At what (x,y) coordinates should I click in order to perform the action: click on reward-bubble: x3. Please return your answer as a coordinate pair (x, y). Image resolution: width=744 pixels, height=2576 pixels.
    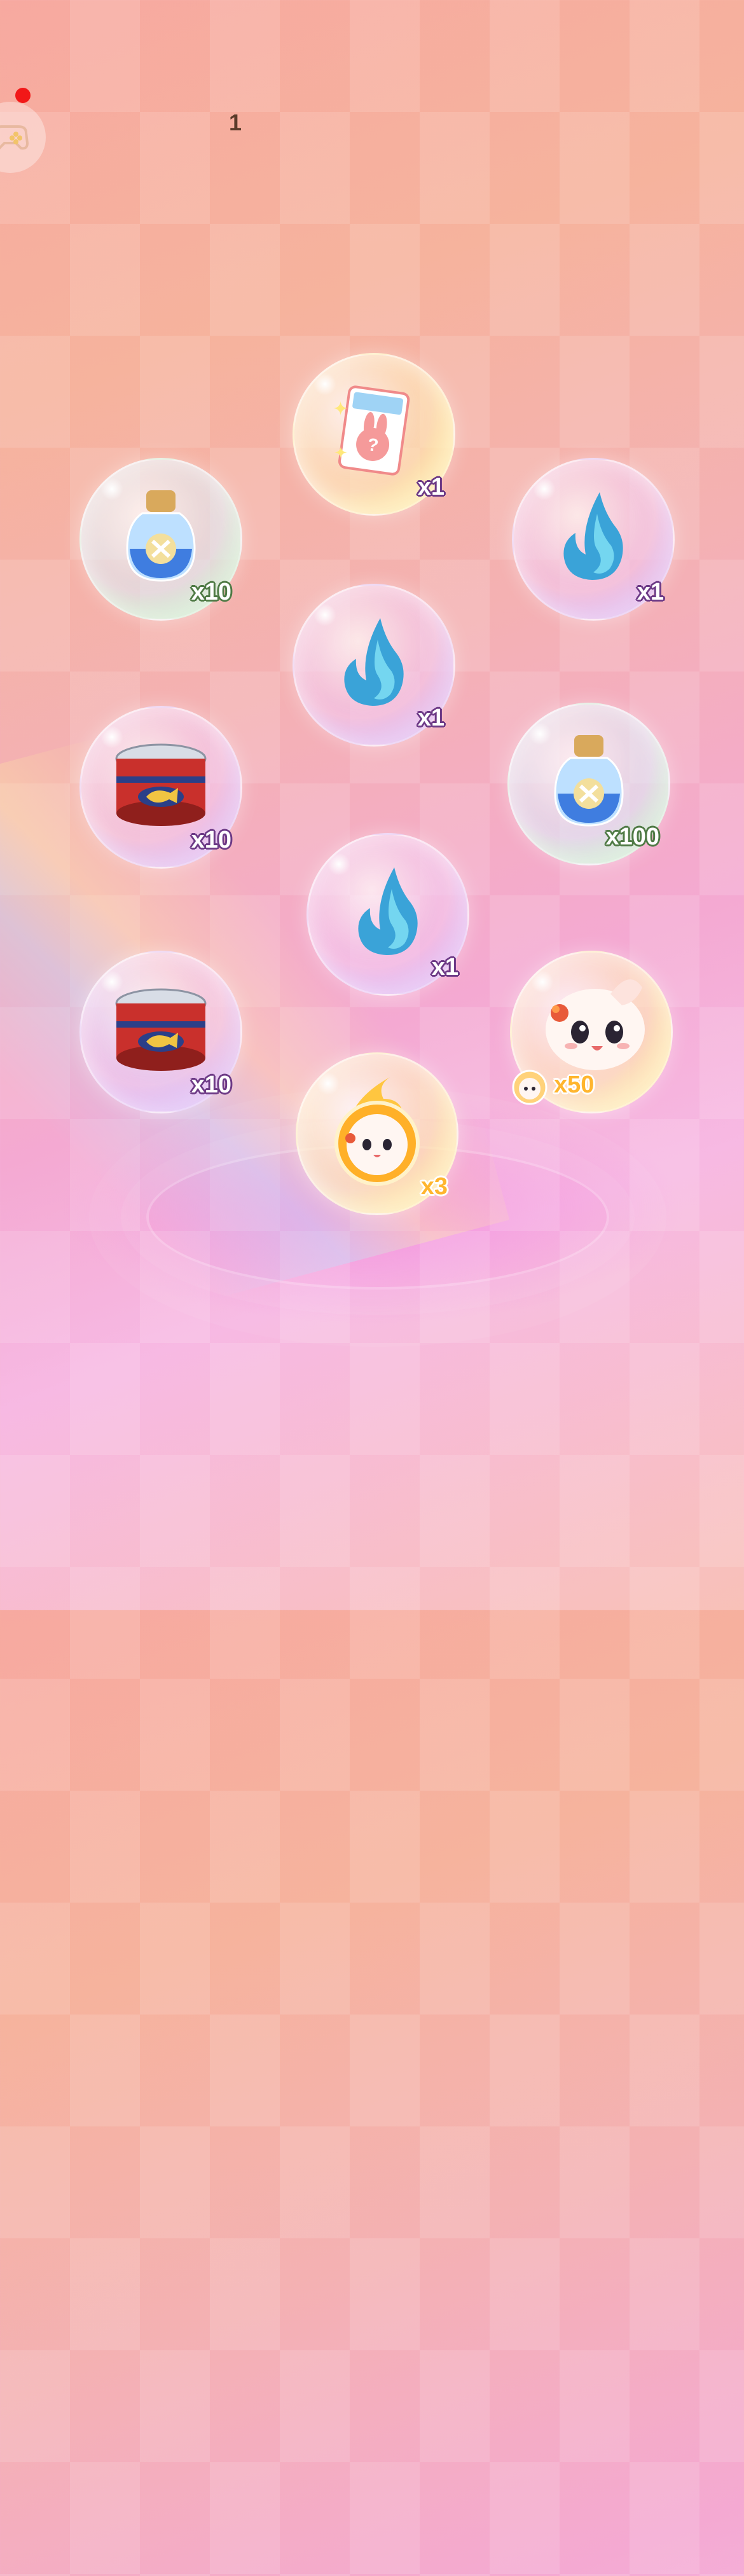
    Looking at the image, I should click on (377, 1133).